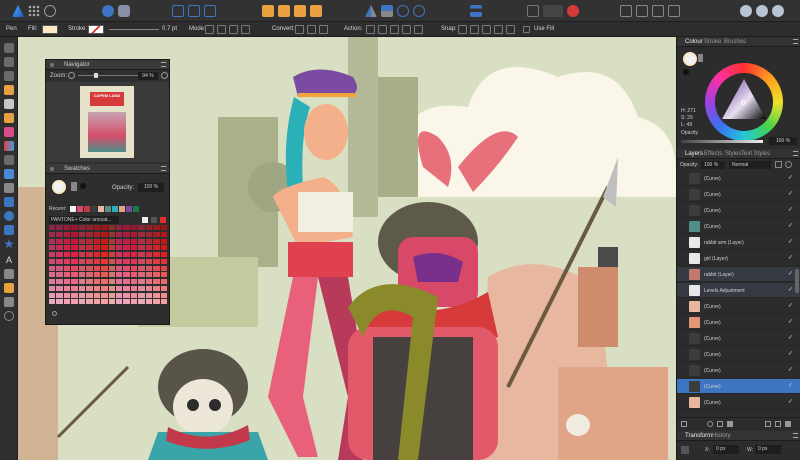  Describe the element at coordinates (59, 187) in the screenshot. I see `fill-color-well` at that location.